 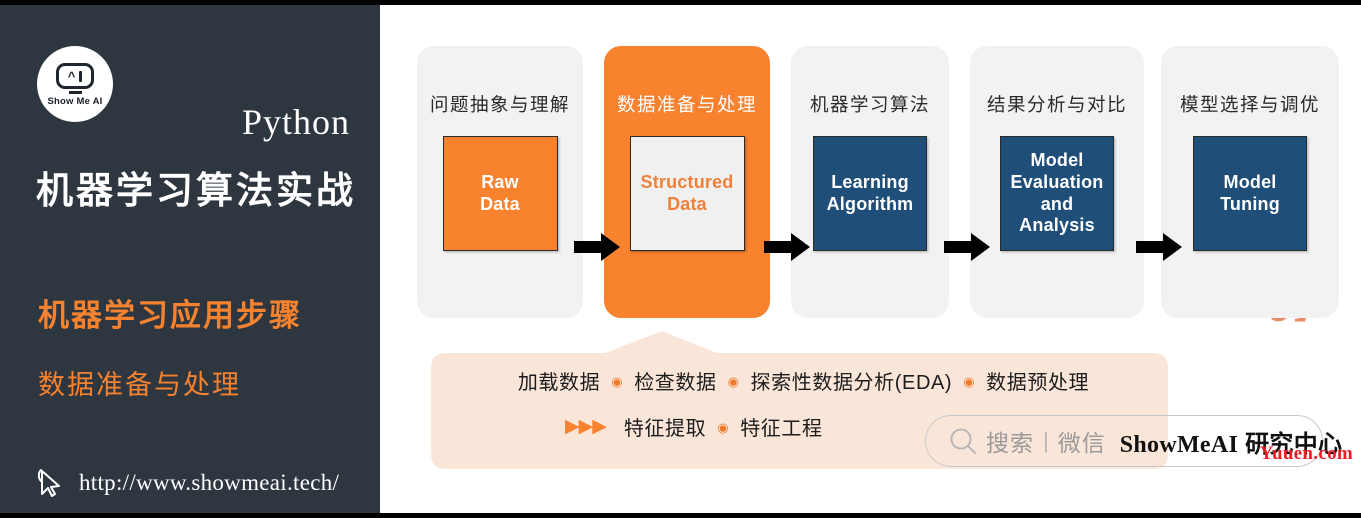 I want to click on stage-box-structured-data: Structured Data, so click(x=687, y=193).